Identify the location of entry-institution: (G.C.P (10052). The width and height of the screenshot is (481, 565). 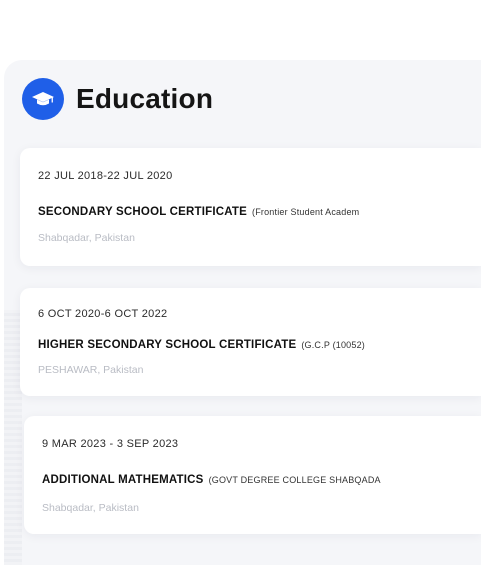
(333, 345).